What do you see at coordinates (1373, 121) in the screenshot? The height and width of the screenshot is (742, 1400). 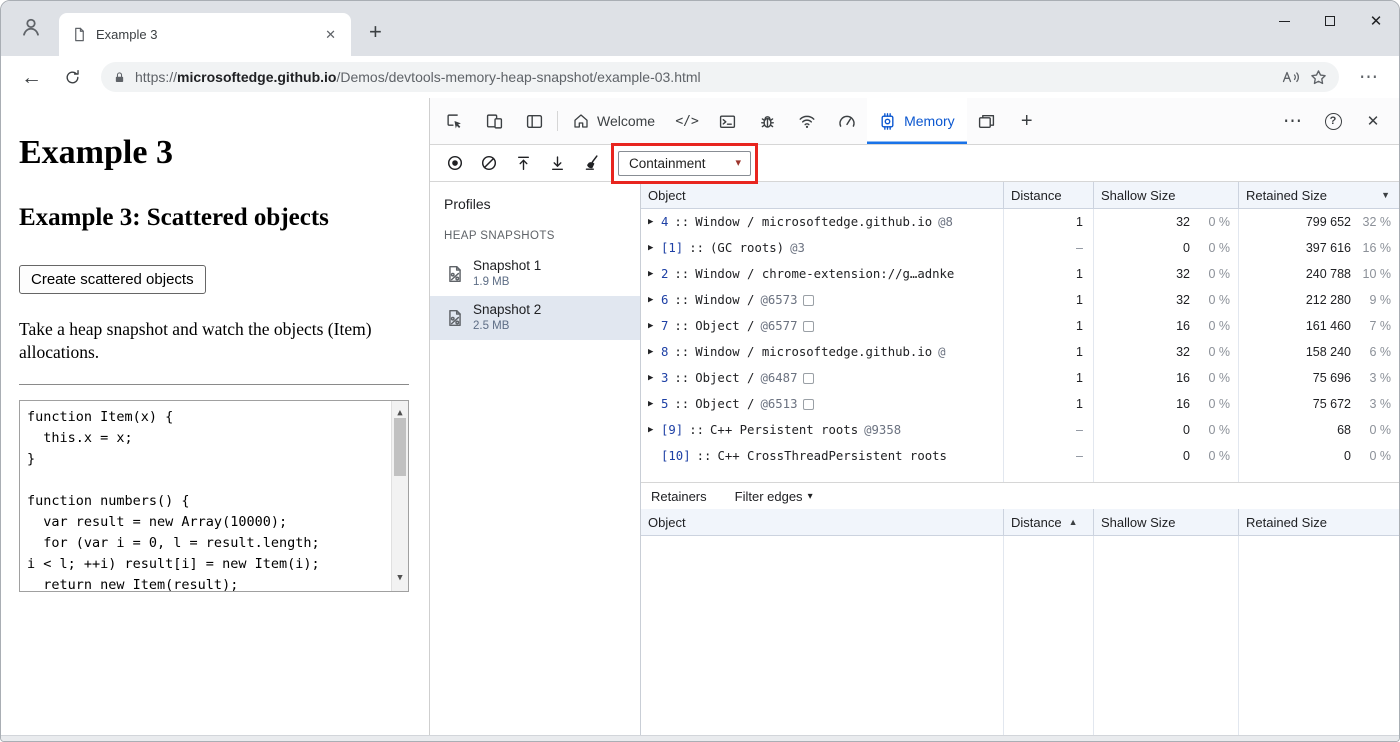 I see `close-devtools-button: ✕` at bounding box center [1373, 121].